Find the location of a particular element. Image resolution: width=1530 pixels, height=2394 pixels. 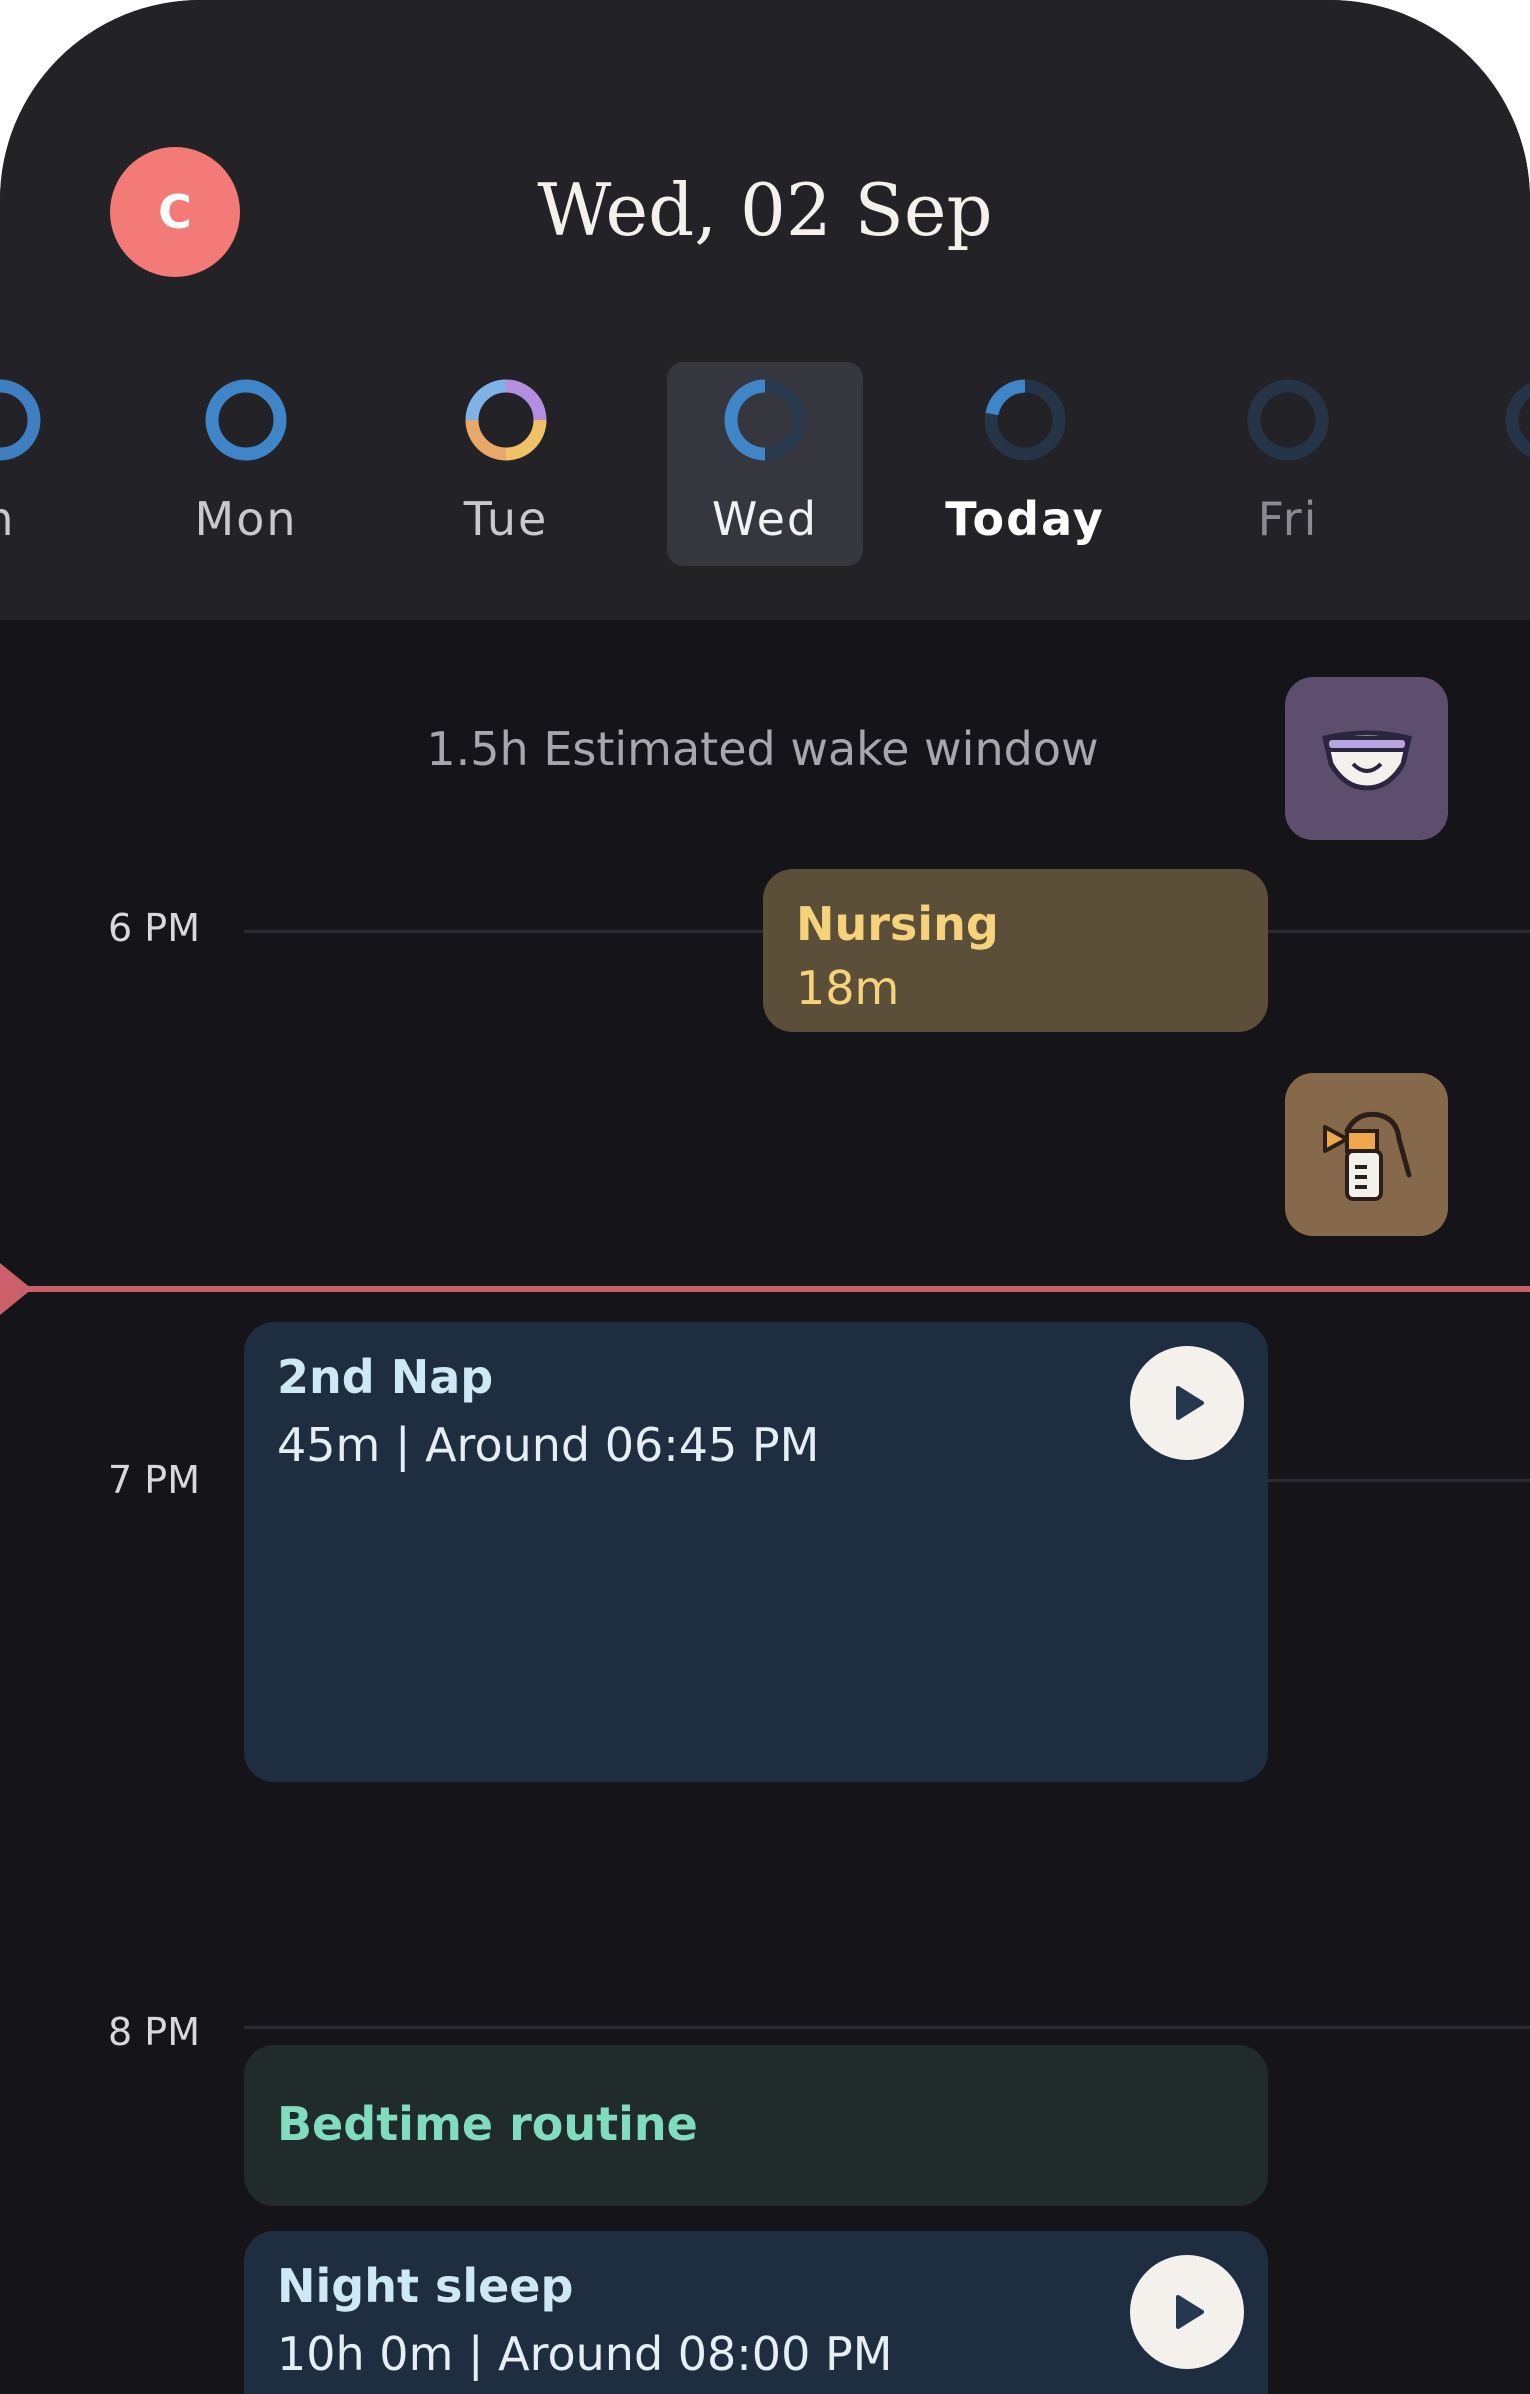

diaper-icon is located at coordinates (1366, 760).